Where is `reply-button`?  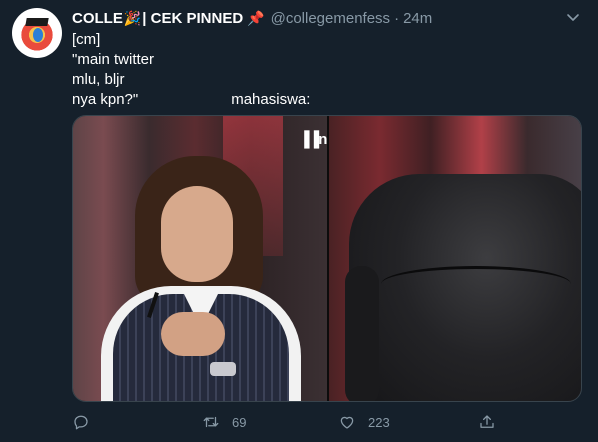 reply-button is located at coordinates (81, 422).